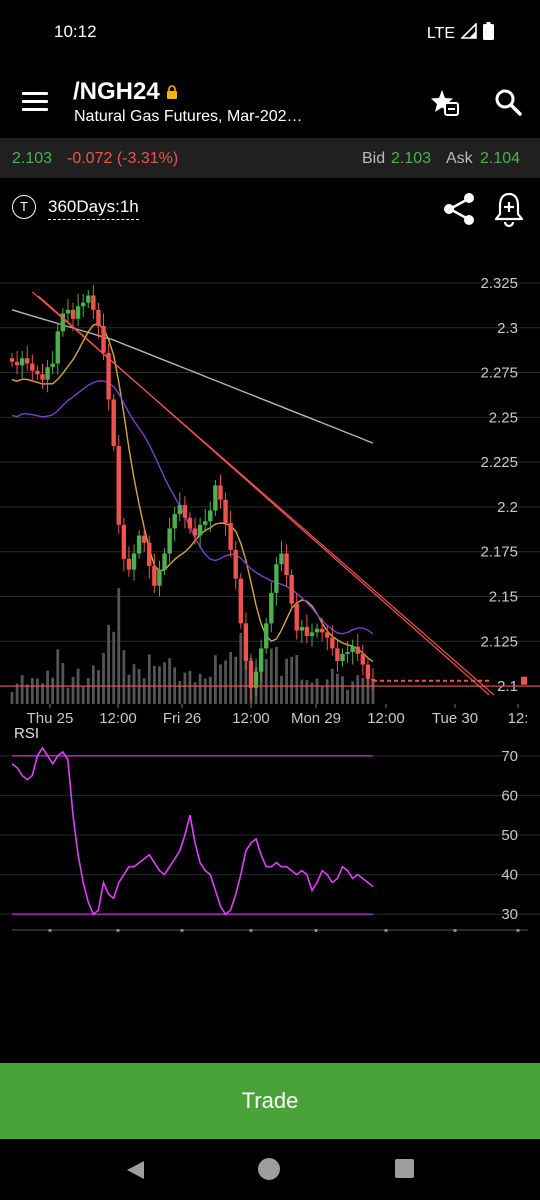  Describe the element at coordinates (35, 102) in the screenshot. I see `menu-icon` at that location.